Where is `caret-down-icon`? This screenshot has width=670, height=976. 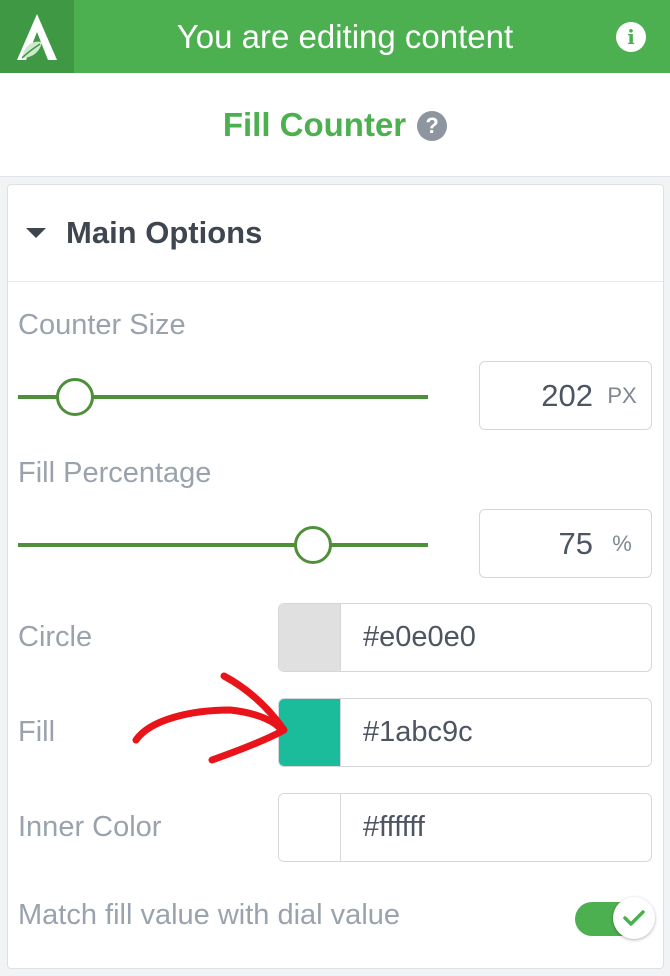 caret-down-icon is located at coordinates (36, 233).